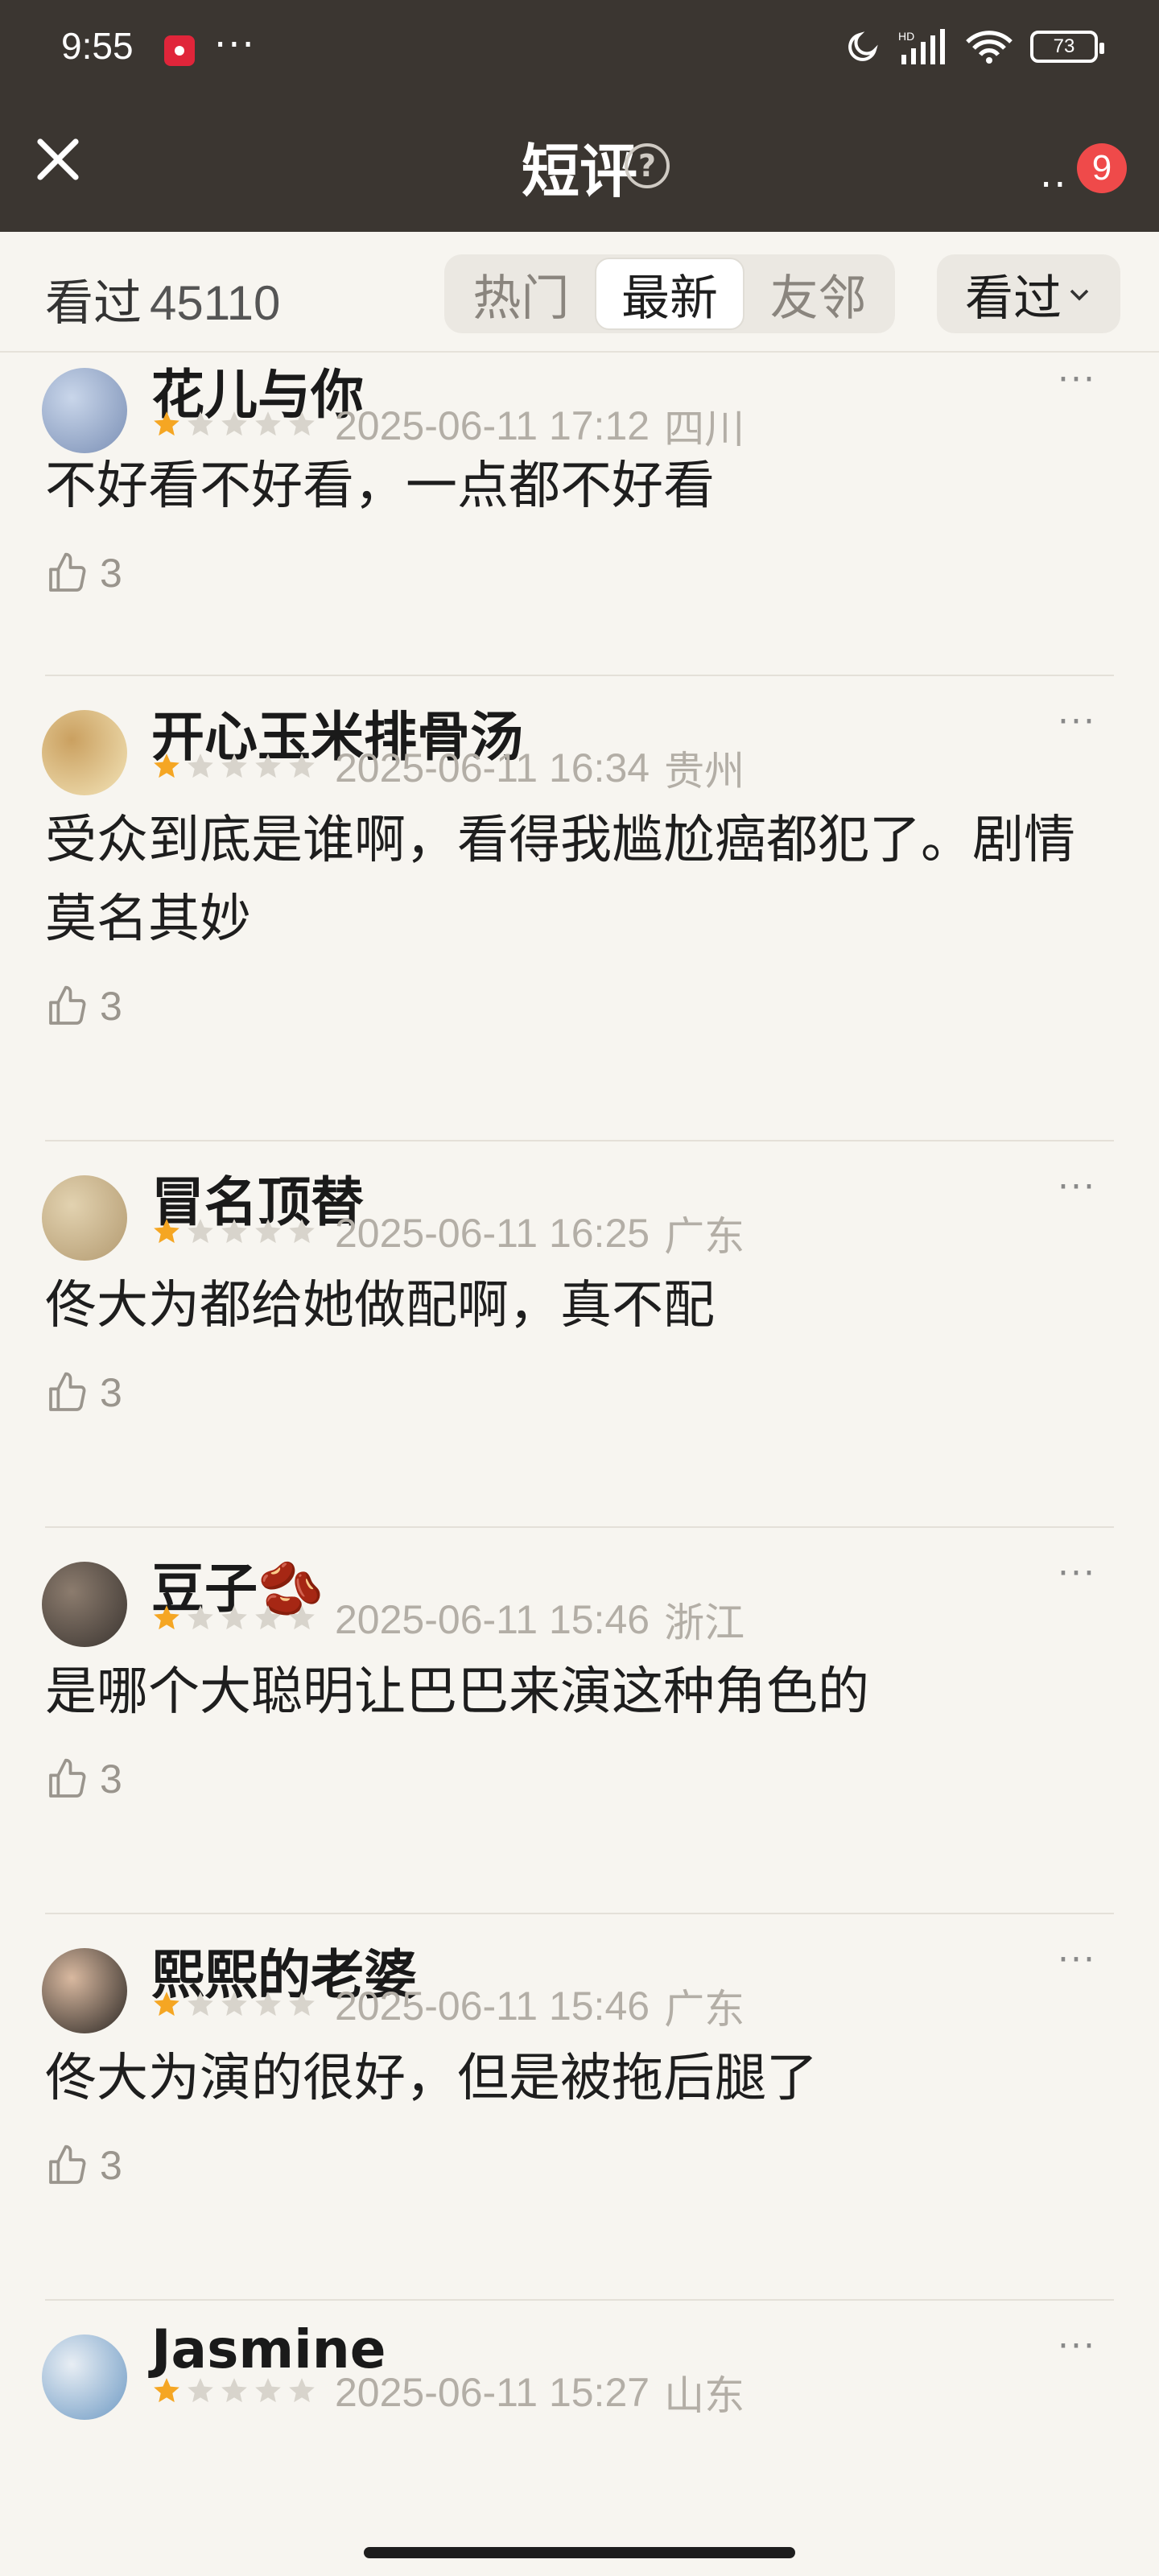  I want to click on battery-level: 73, so click(1064, 46).